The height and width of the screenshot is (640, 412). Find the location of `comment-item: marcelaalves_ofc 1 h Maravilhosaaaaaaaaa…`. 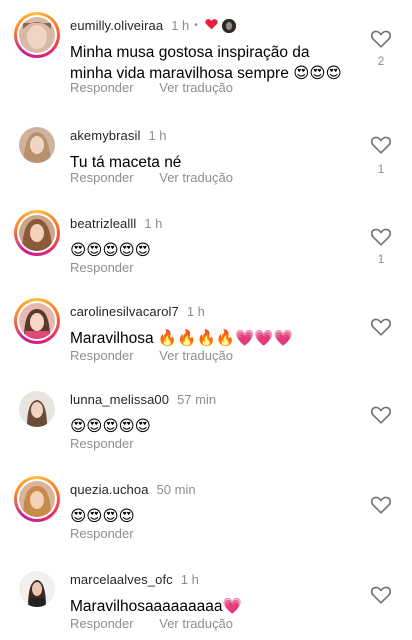

comment-item: marcelaalves_ofc 1 h Maravilhosaaaaaaaaa… is located at coordinates (206, 603).